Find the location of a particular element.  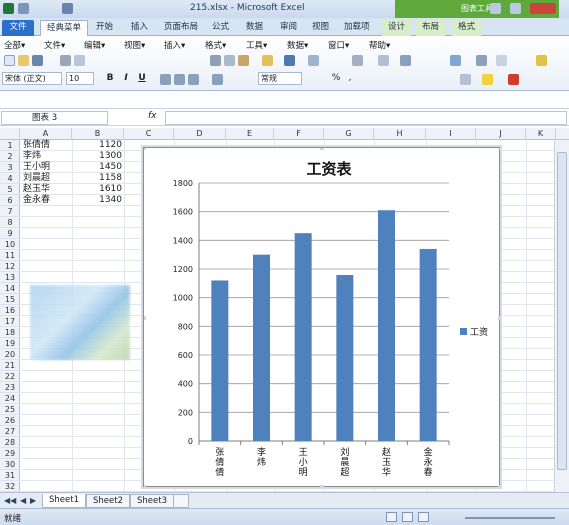

row-header: 21 is located at coordinates (10, 365).